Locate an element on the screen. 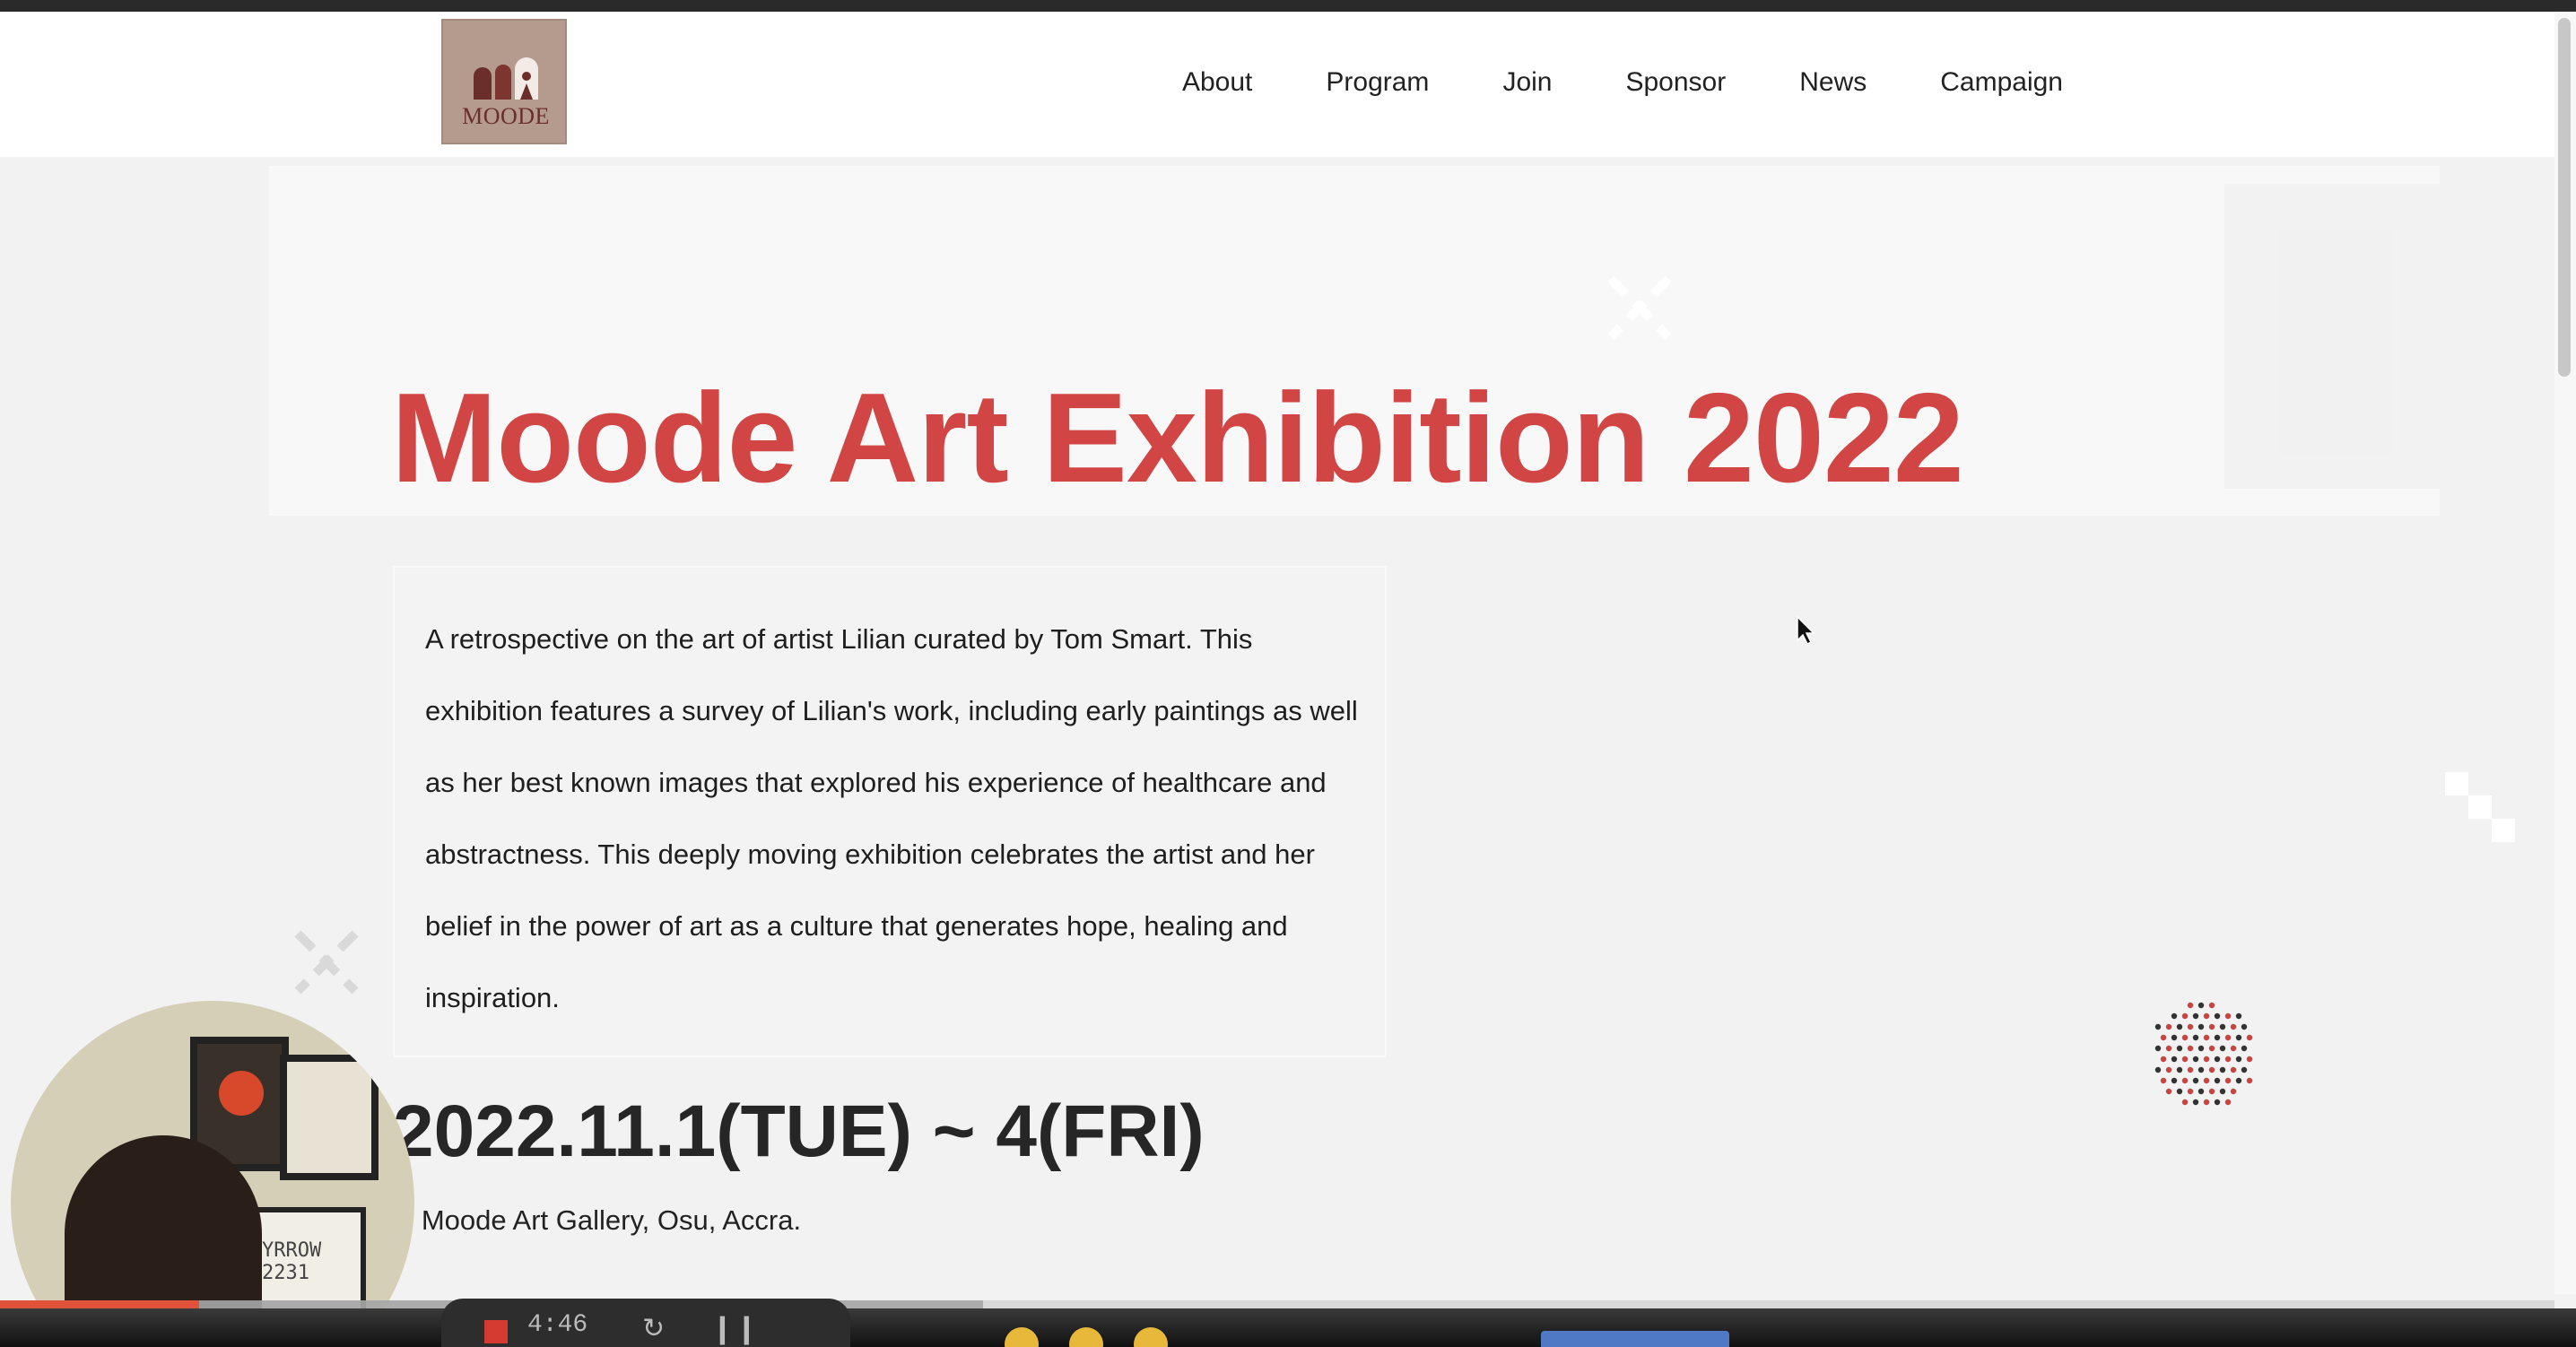  checker-decoration-icon is located at coordinates (2480, 807).